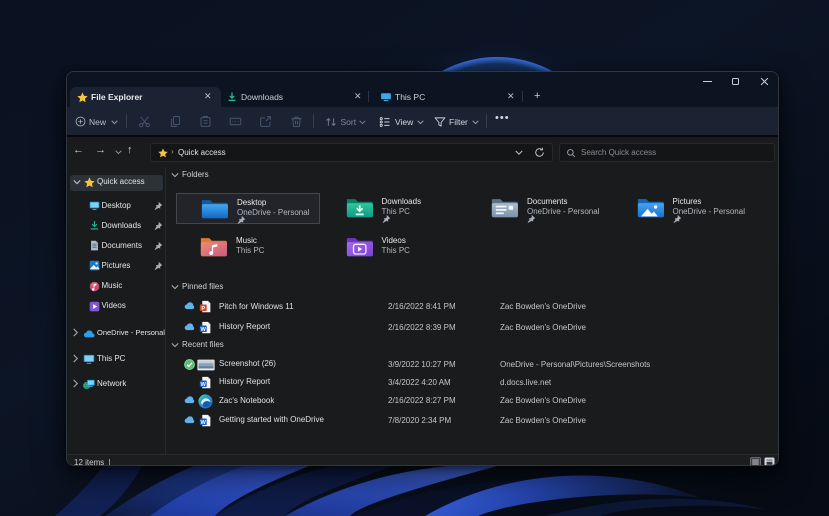  Describe the element at coordinates (203, 309) in the screenshot. I see `svg-text: P` at that location.